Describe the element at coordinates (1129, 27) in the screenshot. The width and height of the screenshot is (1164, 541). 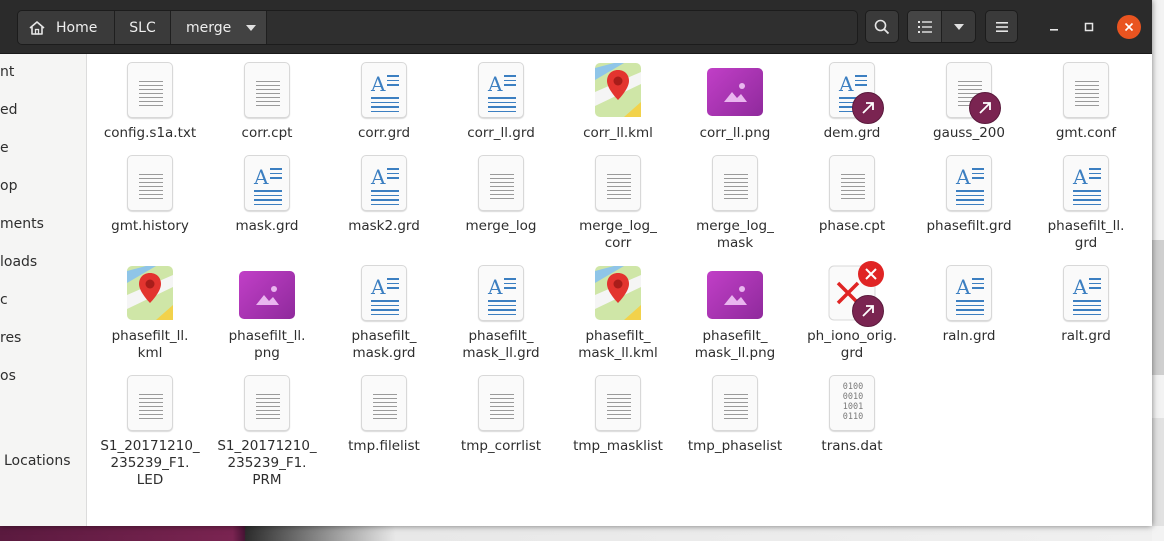
I see `close-button` at that location.